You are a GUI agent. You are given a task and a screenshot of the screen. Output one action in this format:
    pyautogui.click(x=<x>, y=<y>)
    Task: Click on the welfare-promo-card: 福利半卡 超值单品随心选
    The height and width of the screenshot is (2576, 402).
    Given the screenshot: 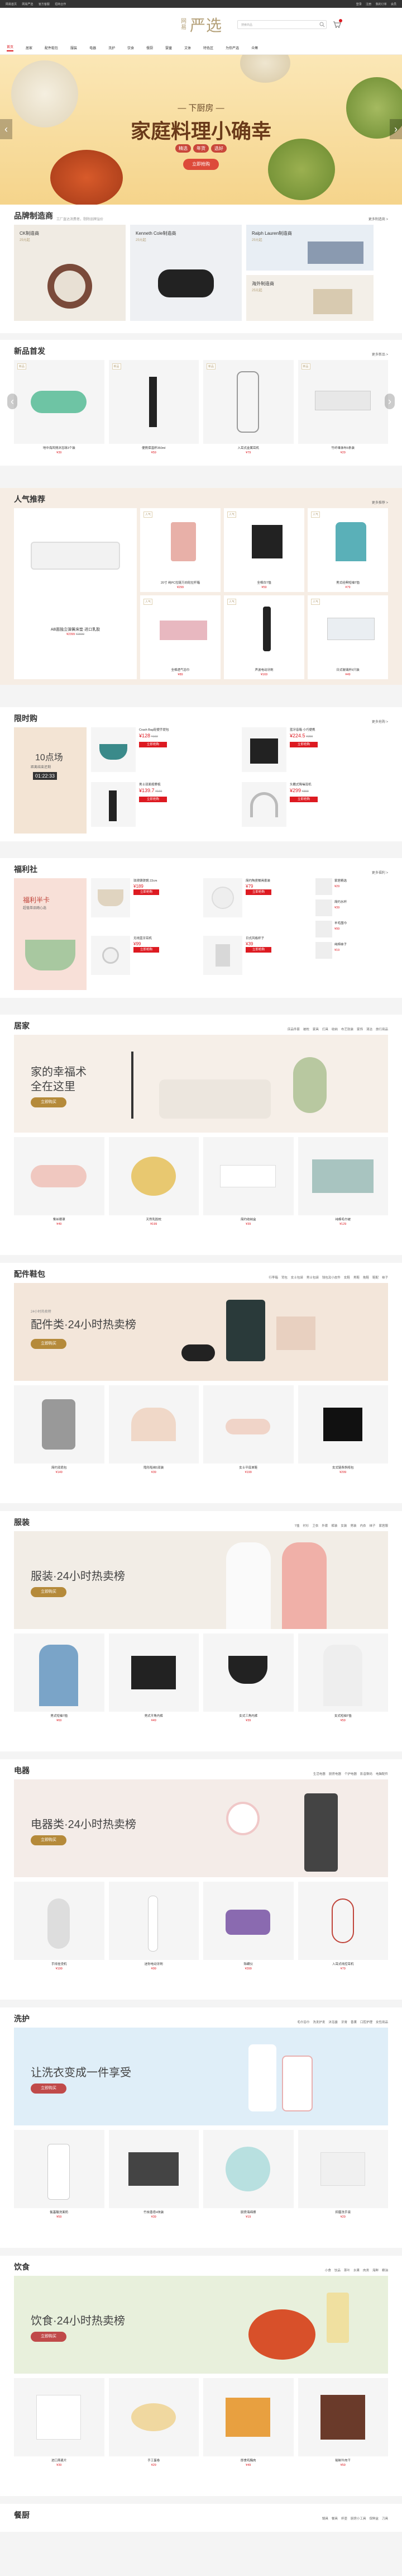 What is the action you would take?
    pyautogui.click(x=50, y=934)
    